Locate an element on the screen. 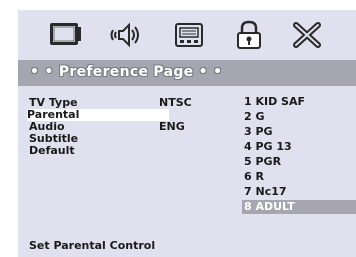 The width and height of the screenshot is (356, 257). status-bar: Set Parental Control is located at coordinates (187, 246).